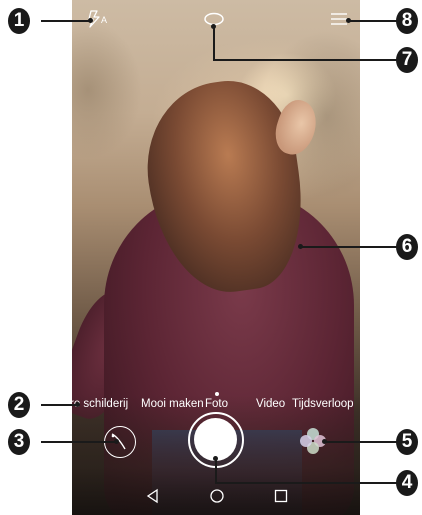 The height and width of the screenshot is (515, 422). What do you see at coordinates (323, 404) in the screenshot?
I see `mode-item-tijdsverloop: Tijdsverloop` at bounding box center [323, 404].